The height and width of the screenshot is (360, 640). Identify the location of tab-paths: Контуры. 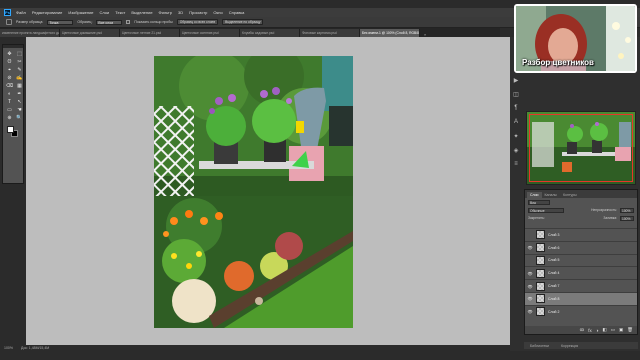
(570, 195).